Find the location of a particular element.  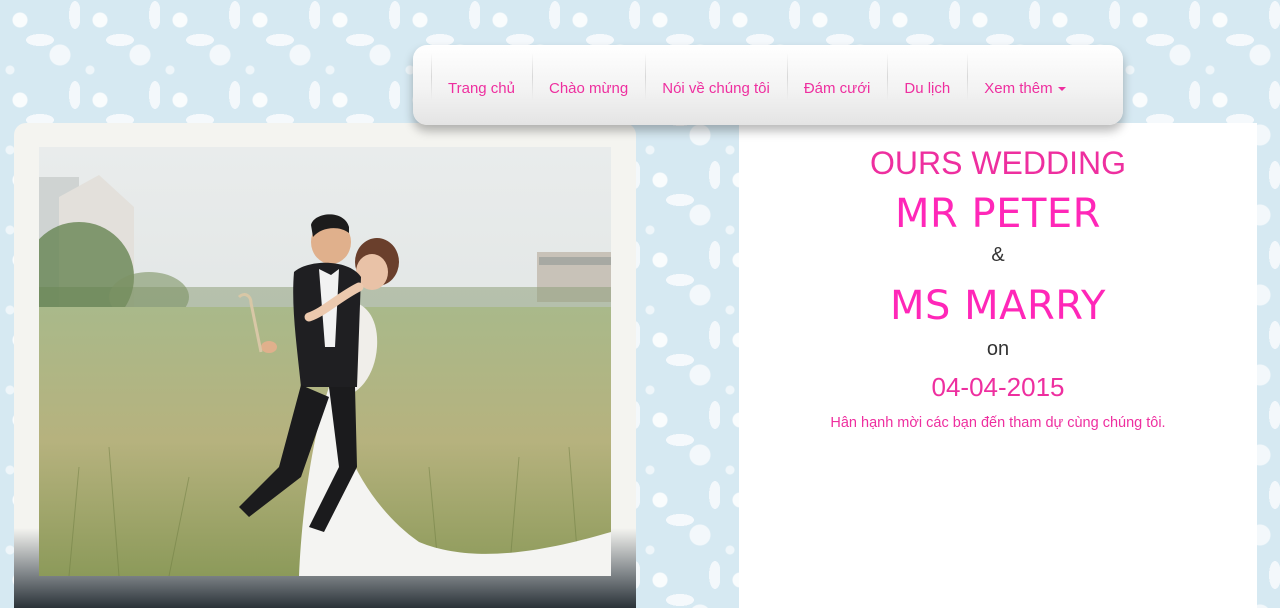

caret-down-icon is located at coordinates (1061, 89).